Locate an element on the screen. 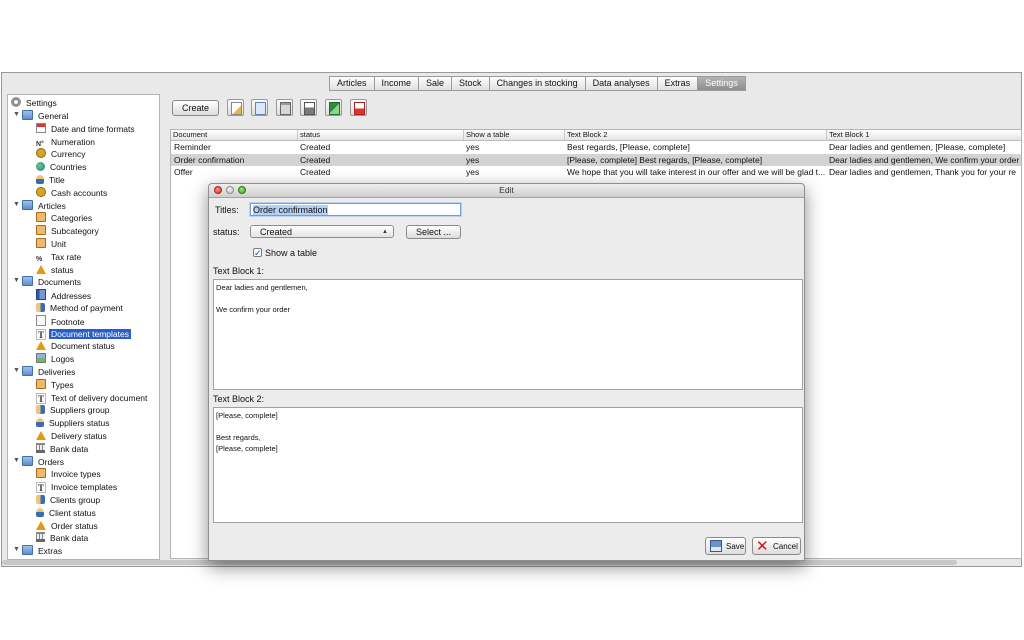 The width and height of the screenshot is (1024, 640). tree-item-label: Cash accounts is located at coordinates (79, 192).